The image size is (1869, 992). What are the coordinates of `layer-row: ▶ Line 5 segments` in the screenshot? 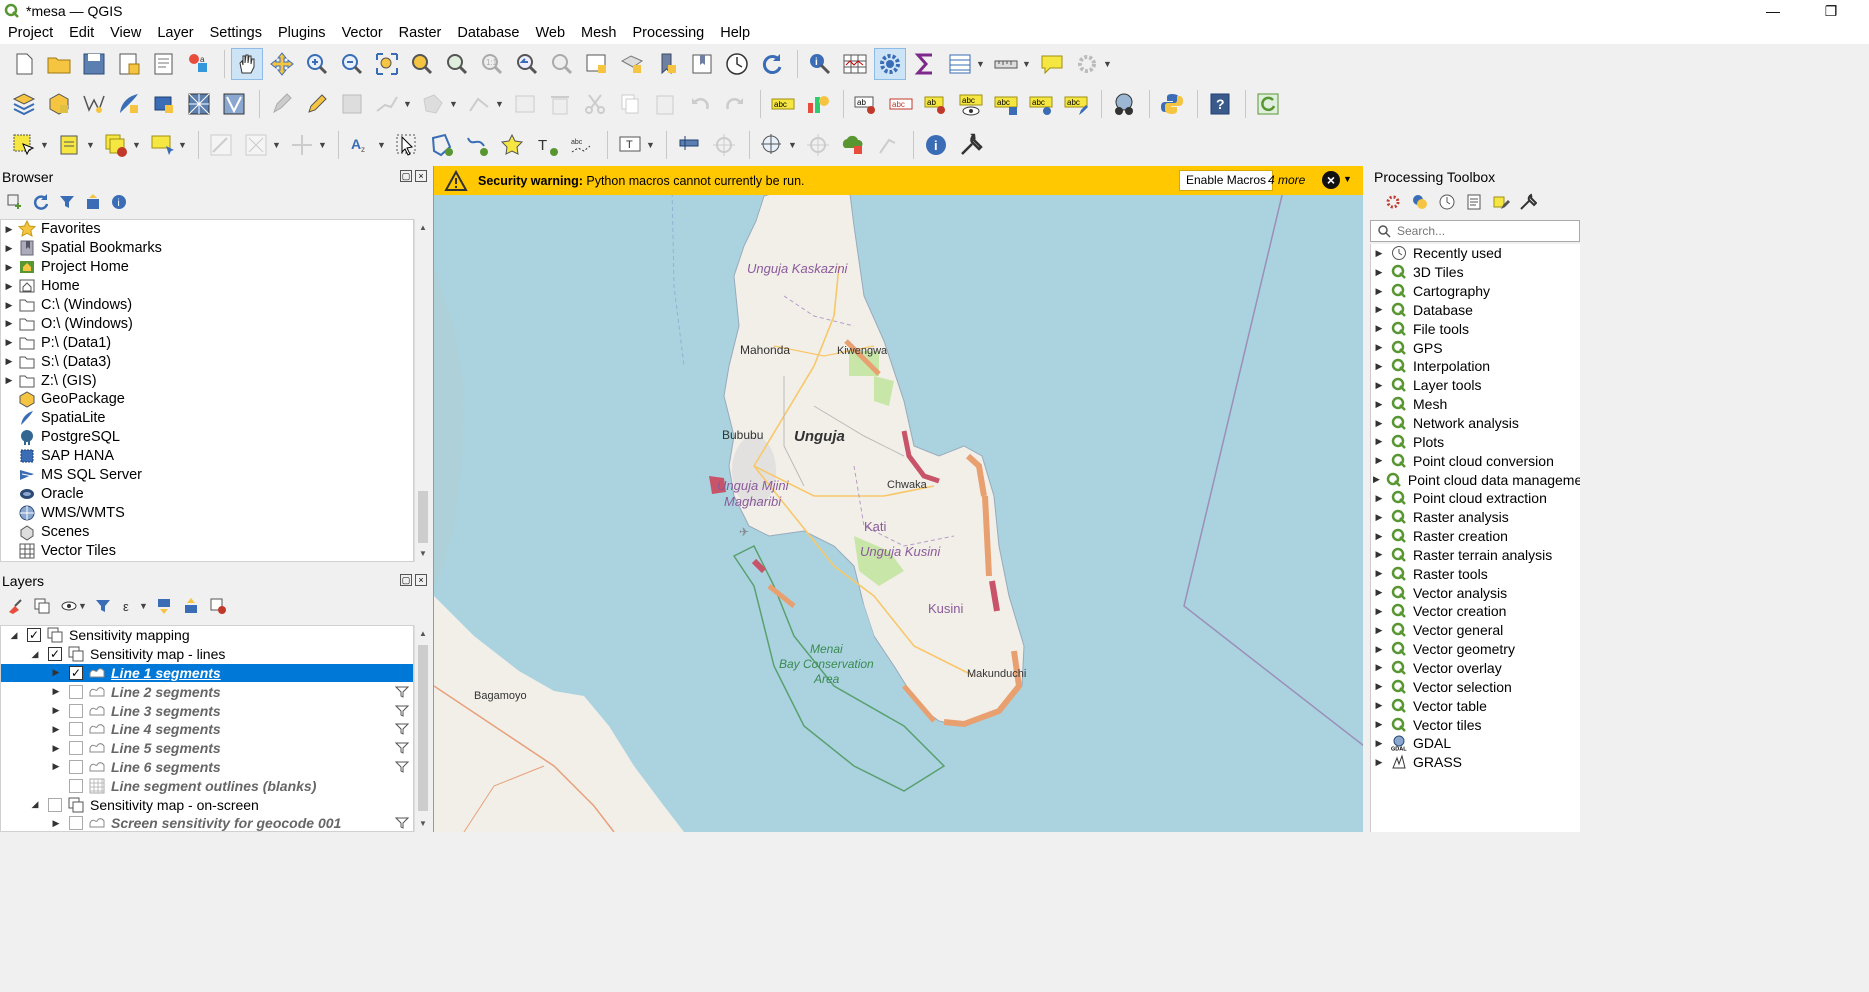 It's located at (207, 748).